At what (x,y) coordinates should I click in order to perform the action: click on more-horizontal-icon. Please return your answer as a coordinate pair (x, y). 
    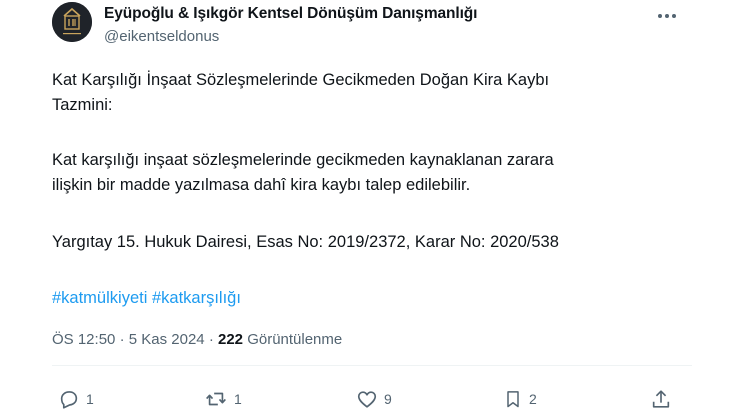
    Looking at the image, I should click on (667, 16).